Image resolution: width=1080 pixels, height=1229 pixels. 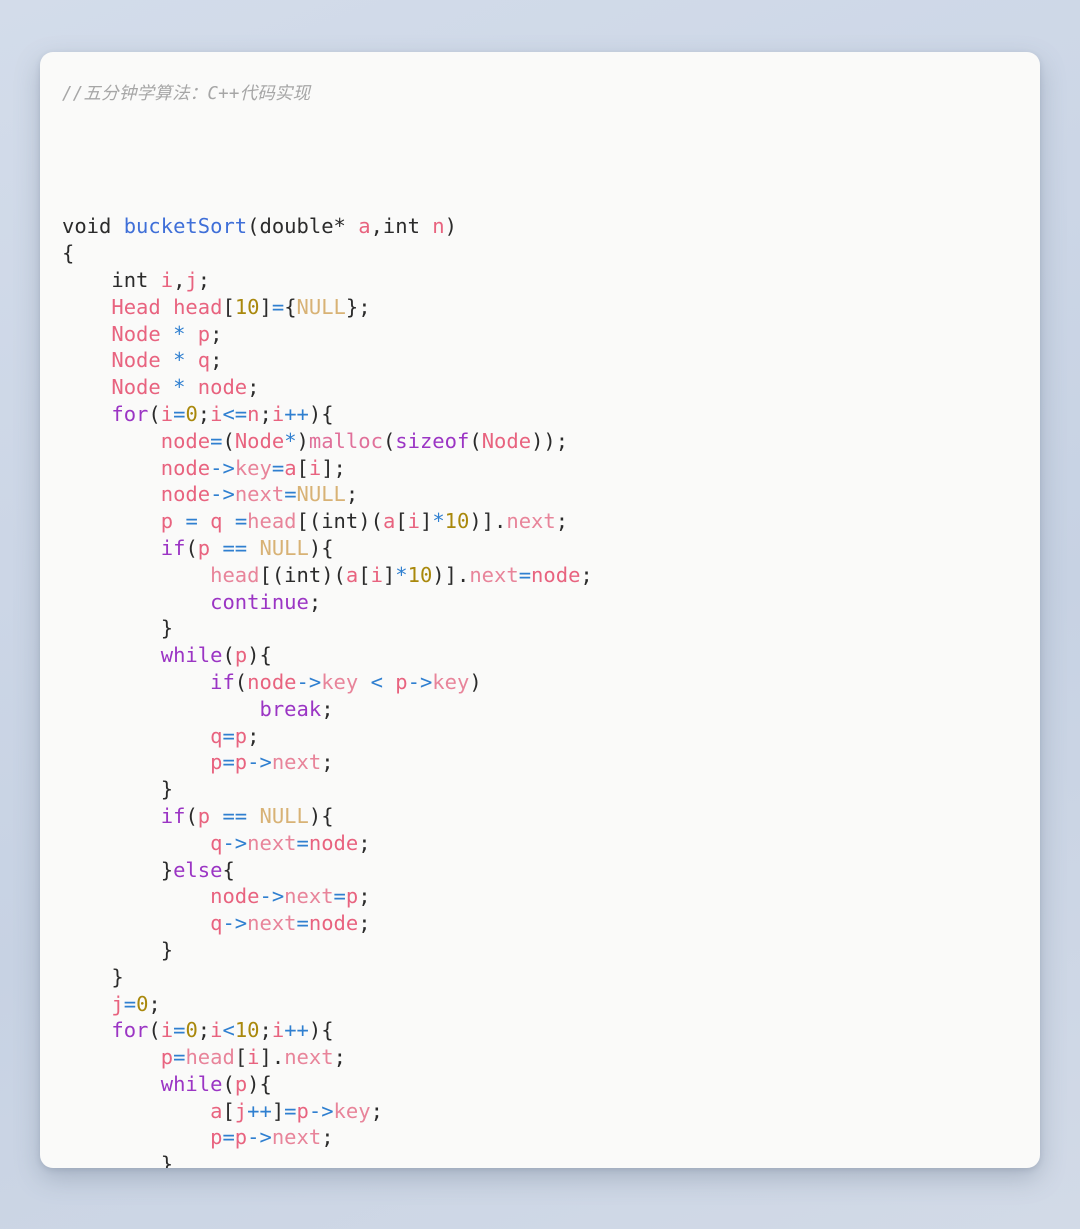 I want to click on code-token: <=, so click(x=235, y=413).